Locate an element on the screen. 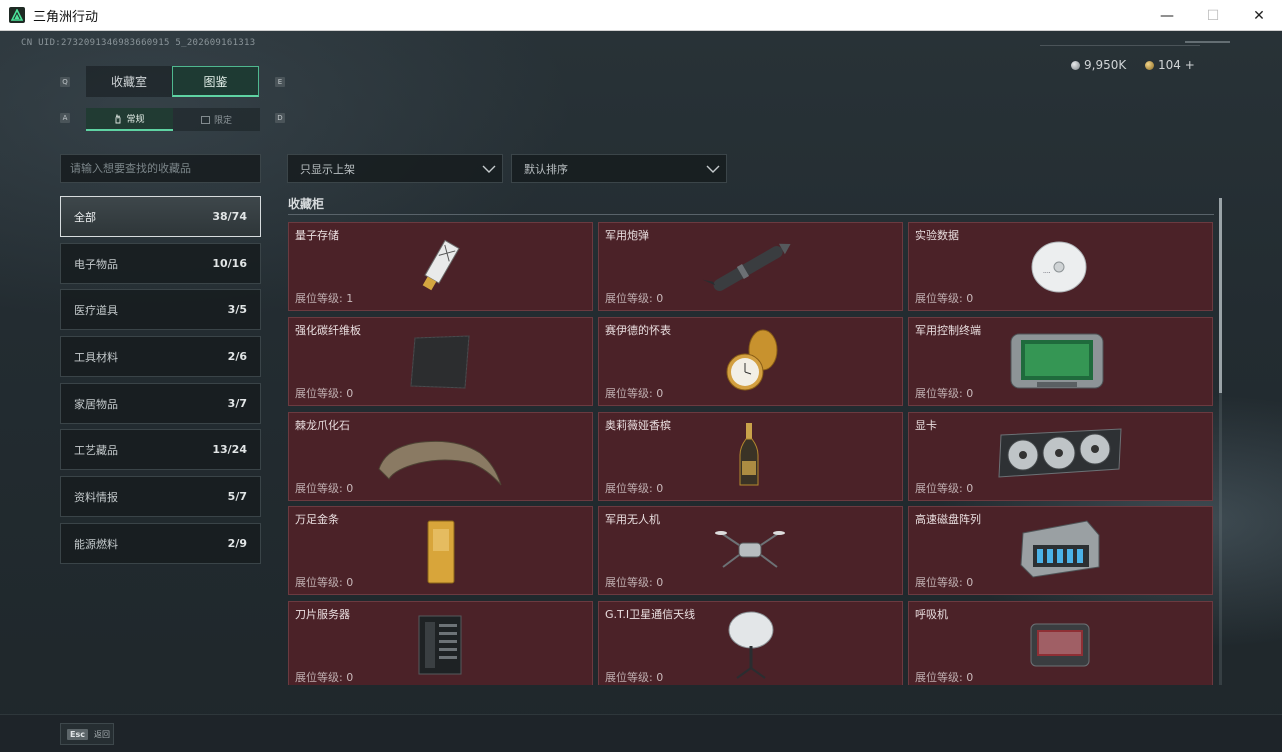  search-input is located at coordinates (160, 168).